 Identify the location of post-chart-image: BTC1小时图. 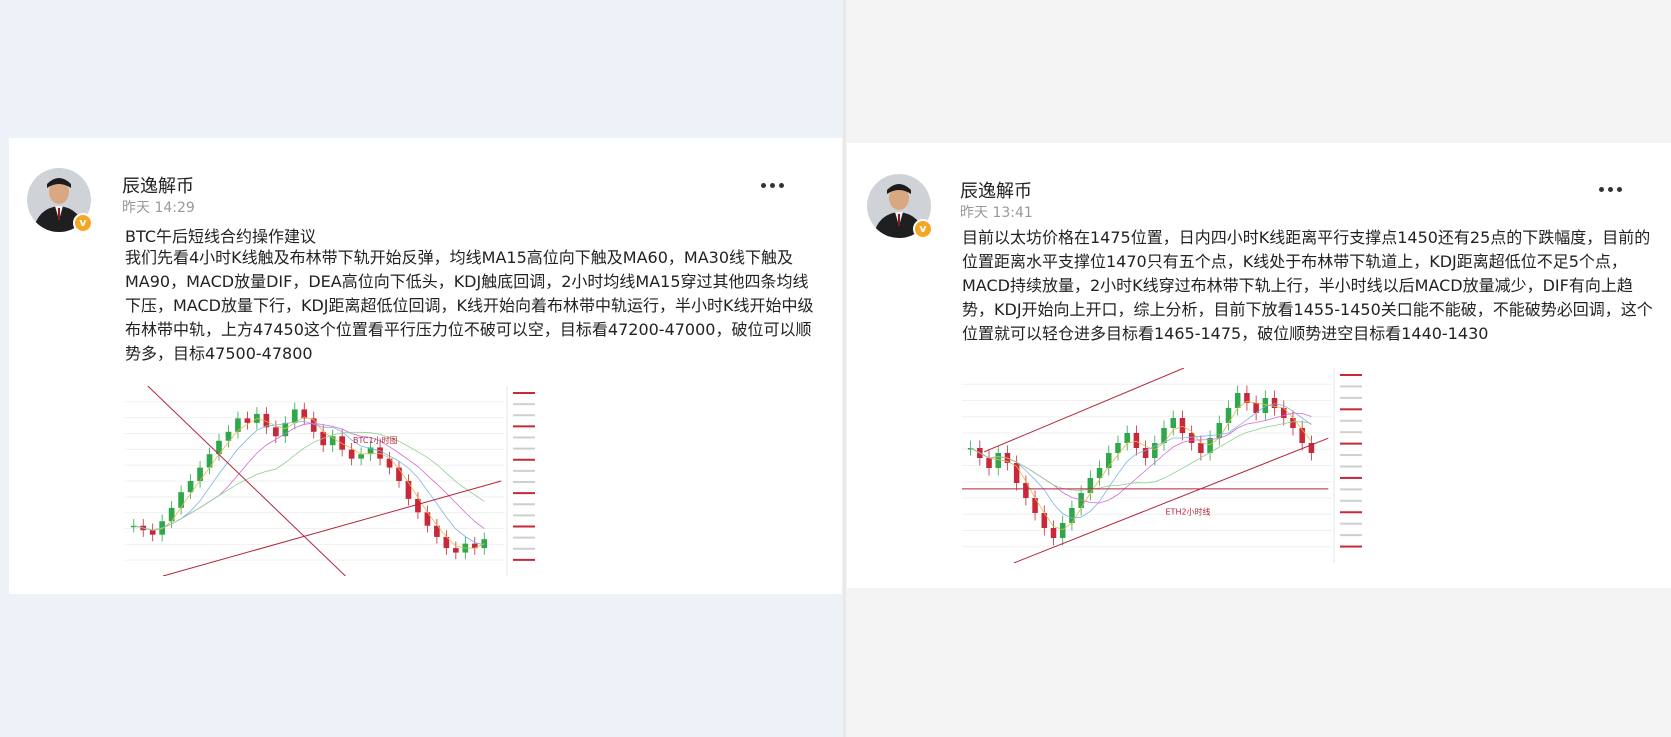
(343, 481).